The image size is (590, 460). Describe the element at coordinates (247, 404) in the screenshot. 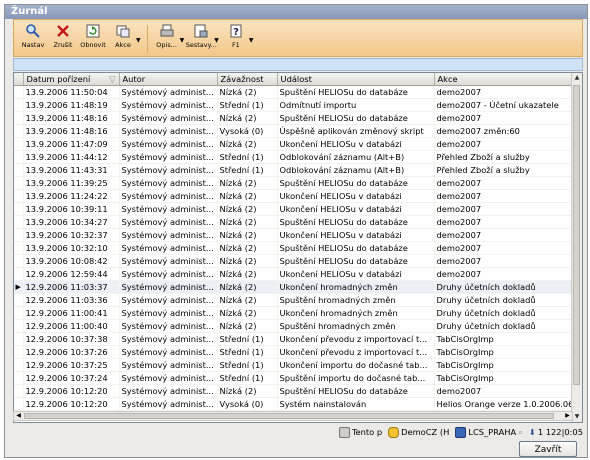

I see `table-cell: Vysoká (0)` at that location.